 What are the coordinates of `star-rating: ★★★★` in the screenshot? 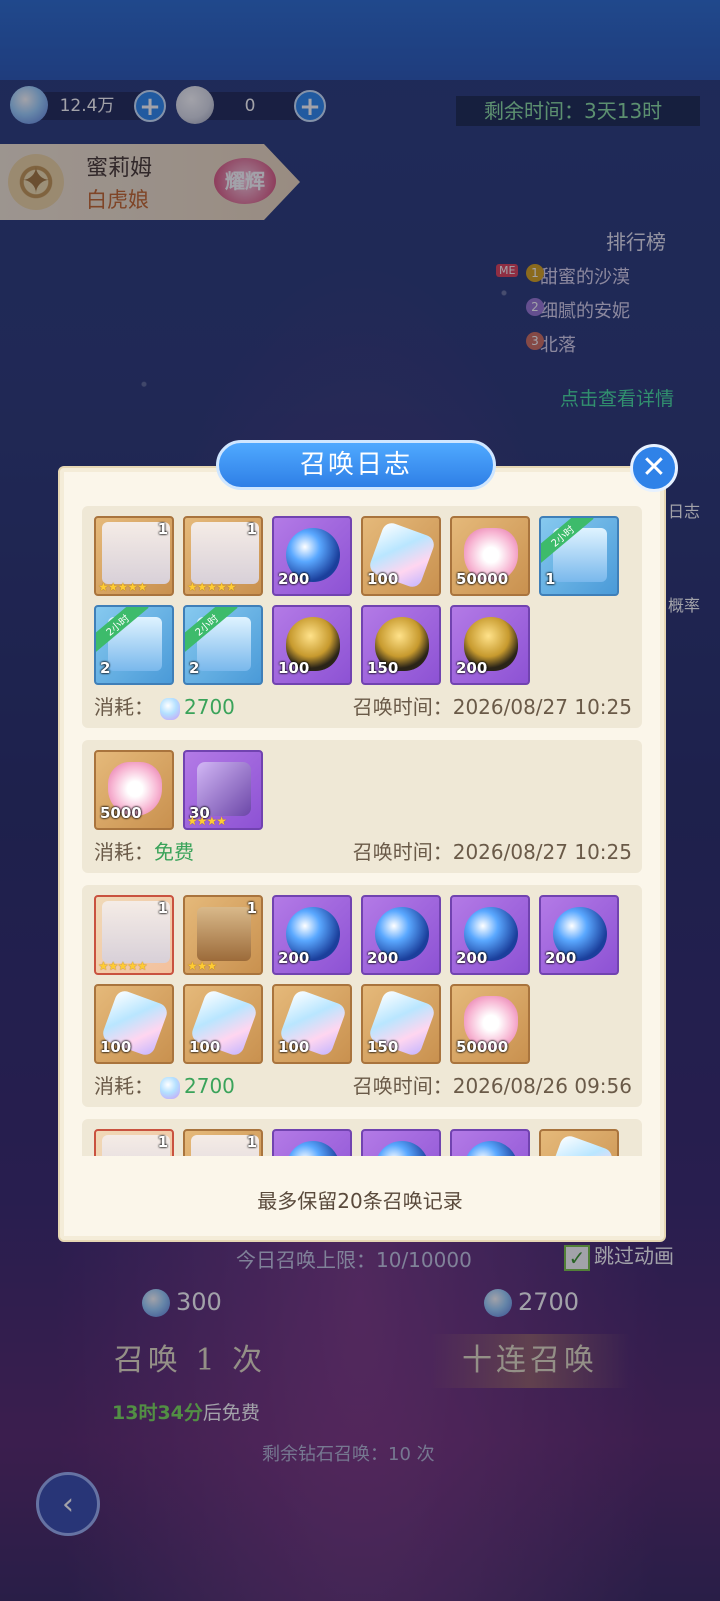 It's located at (207, 821).